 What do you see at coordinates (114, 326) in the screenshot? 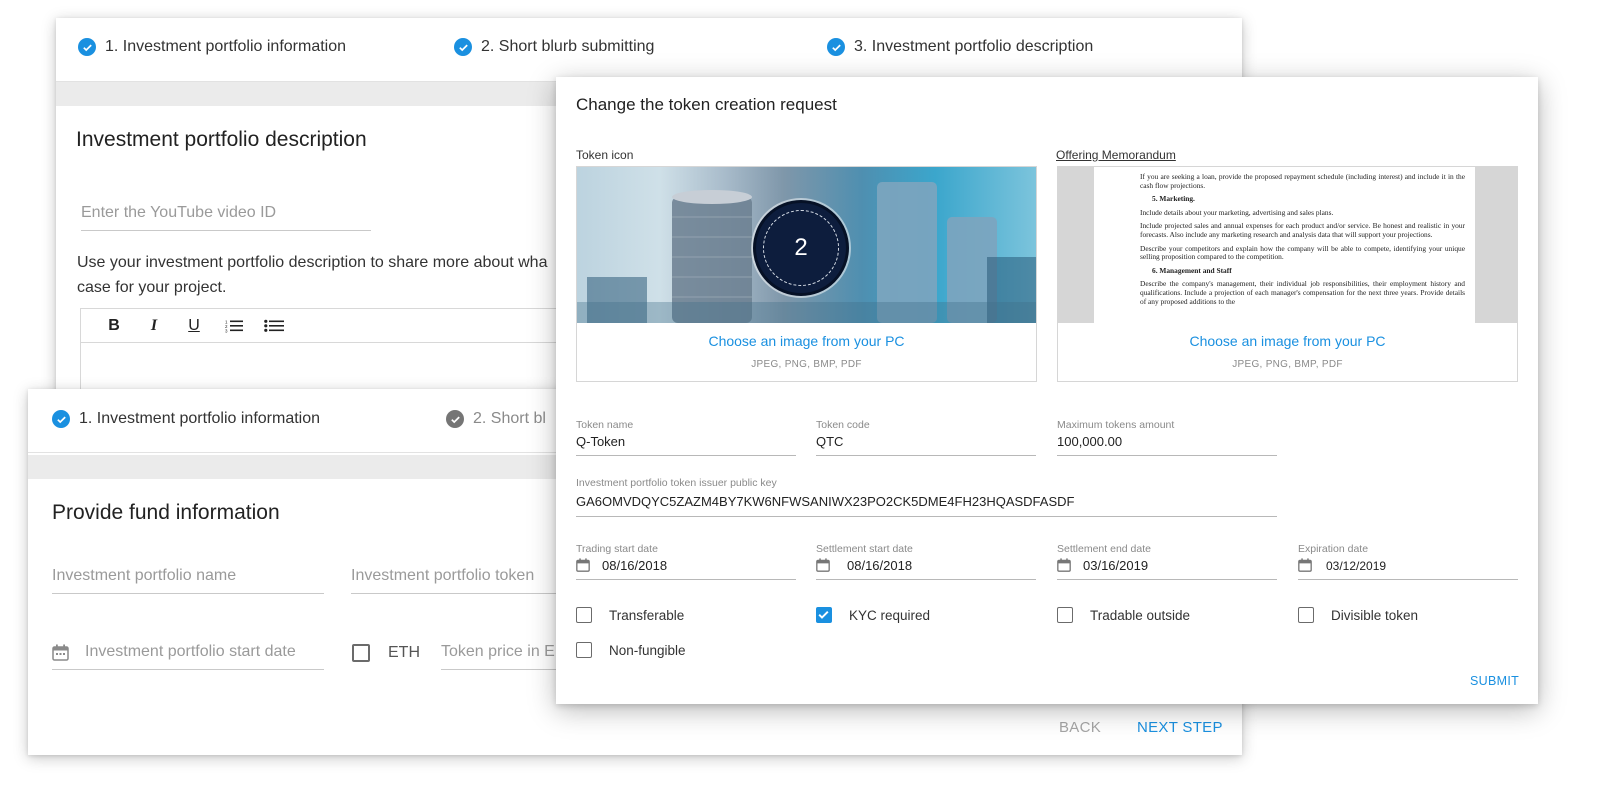
I see `bold-icon: B` at bounding box center [114, 326].